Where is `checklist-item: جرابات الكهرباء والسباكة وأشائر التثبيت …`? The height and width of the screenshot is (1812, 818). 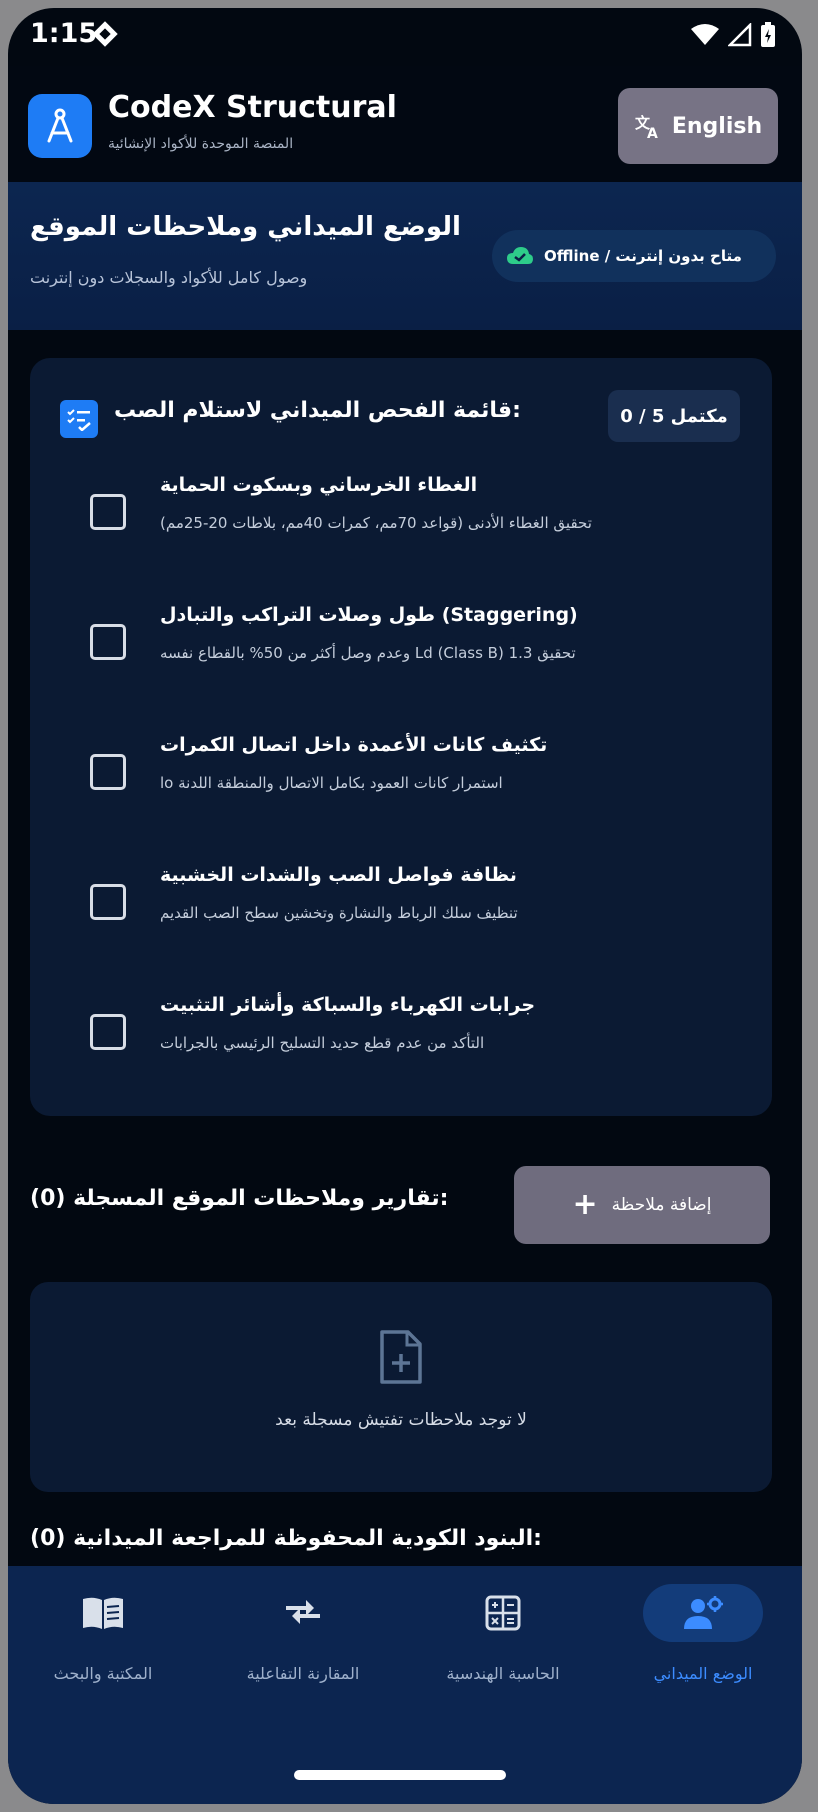
checklist-item: جرابات الكهرباء والسباكة وأشائر التثبيت … is located at coordinates (401, 1037).